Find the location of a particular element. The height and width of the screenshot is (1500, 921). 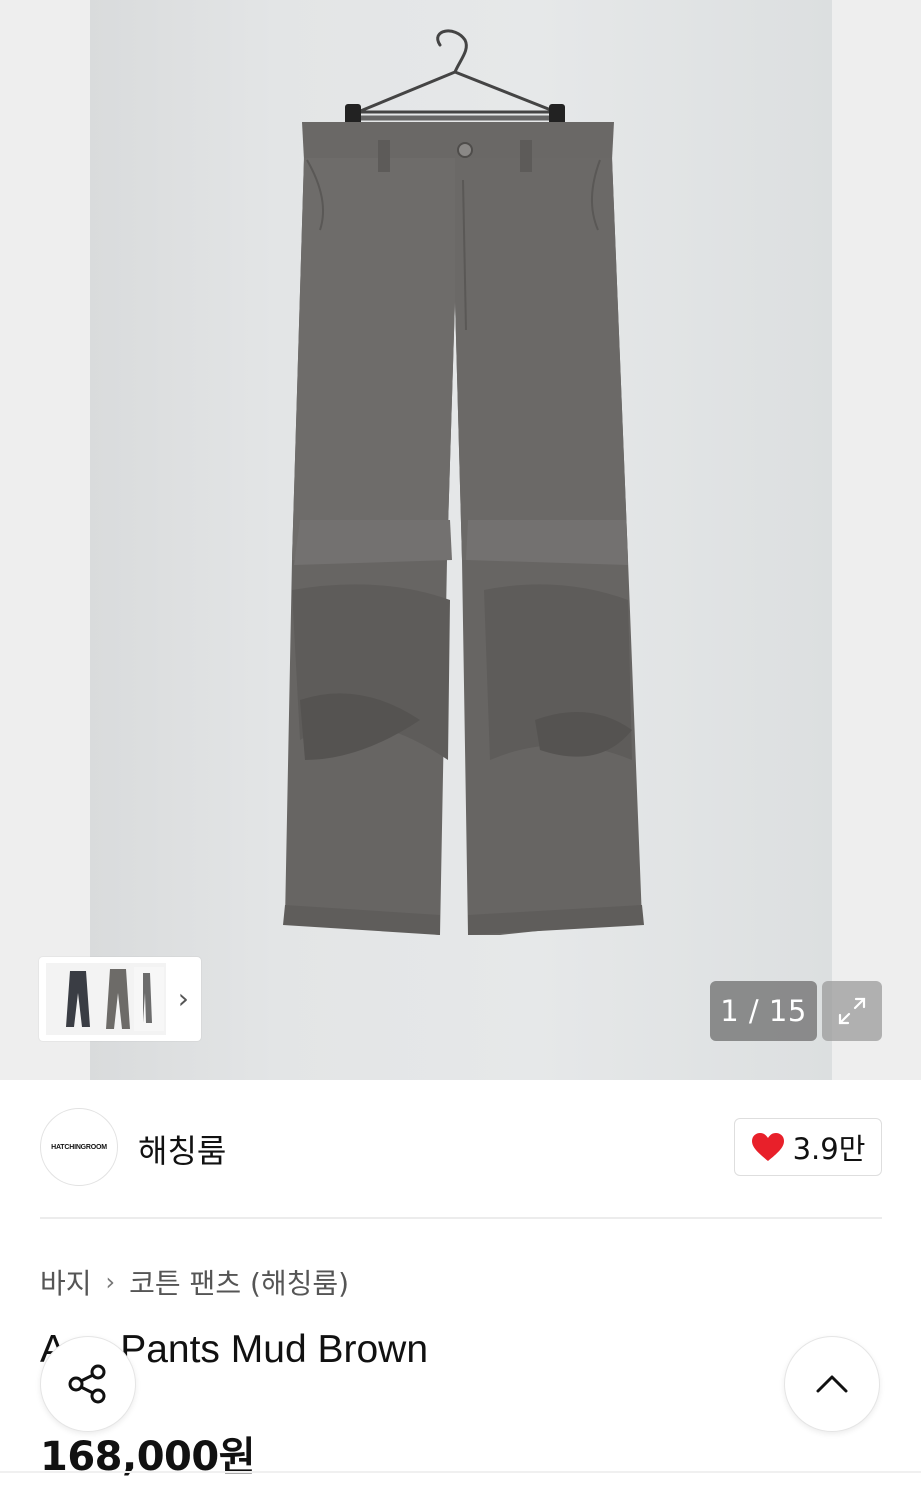

brand-logo: HATCHINGROOM is located at coordinates (79, 1147).